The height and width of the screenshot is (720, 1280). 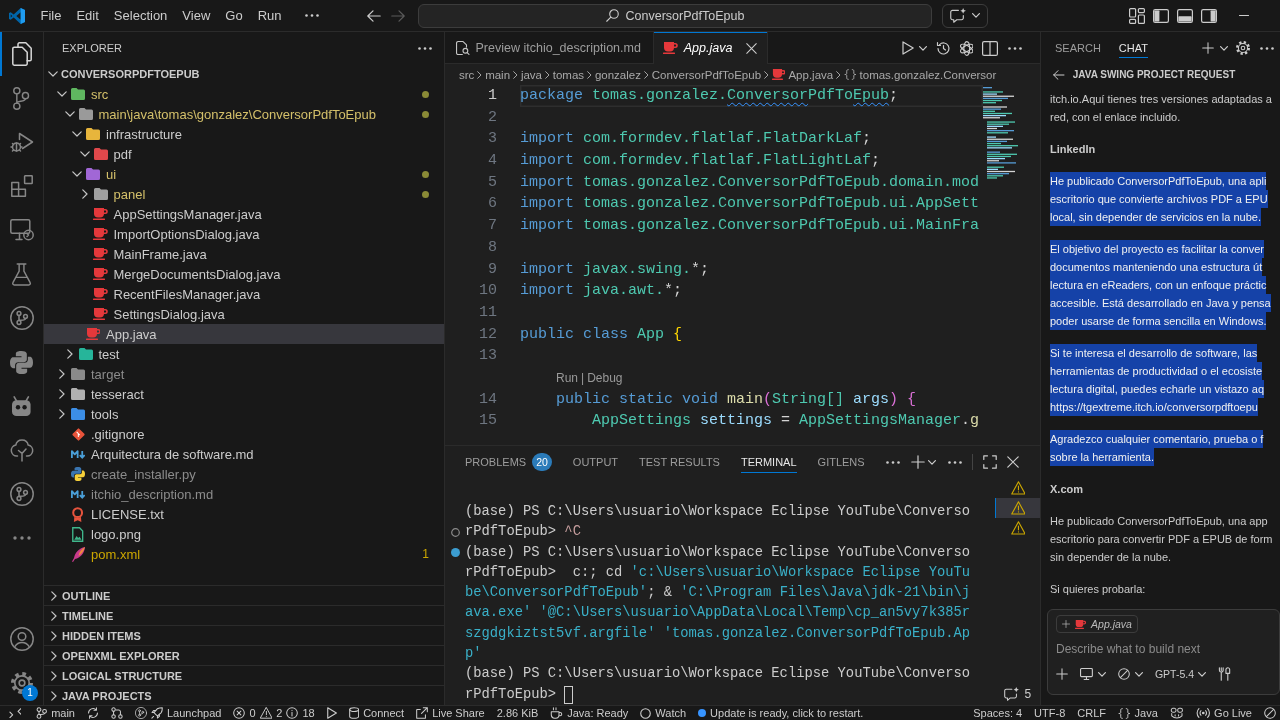 What do you see at coordinates (679, 462) in the screenshot?
I see `panel-tab: TEST RESULTS` at bounding box center [679, 462].